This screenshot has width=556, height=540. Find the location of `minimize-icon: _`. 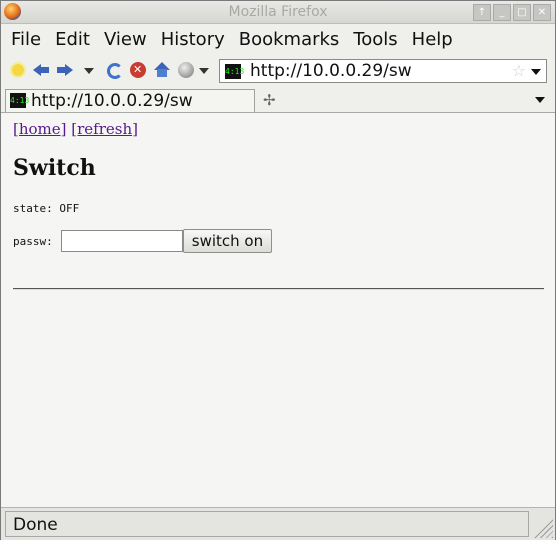

minimize-icon: _ is located at coordinates (502, 12).